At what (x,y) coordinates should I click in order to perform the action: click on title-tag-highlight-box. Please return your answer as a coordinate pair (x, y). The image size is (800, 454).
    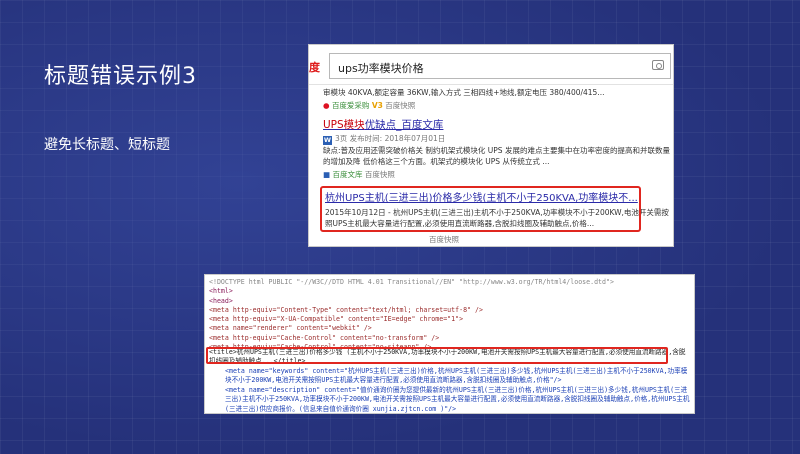
    Looking at the image, I should click on (437, 355).